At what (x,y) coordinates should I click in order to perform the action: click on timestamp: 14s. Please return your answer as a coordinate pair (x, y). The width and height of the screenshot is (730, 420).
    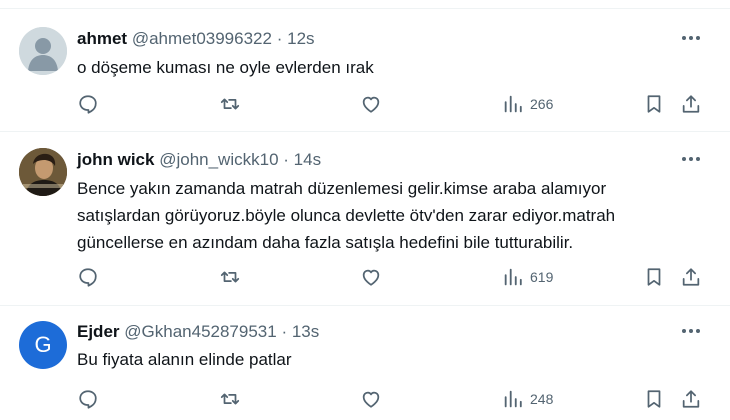
    Looking at the image, I should click on (307, 159).